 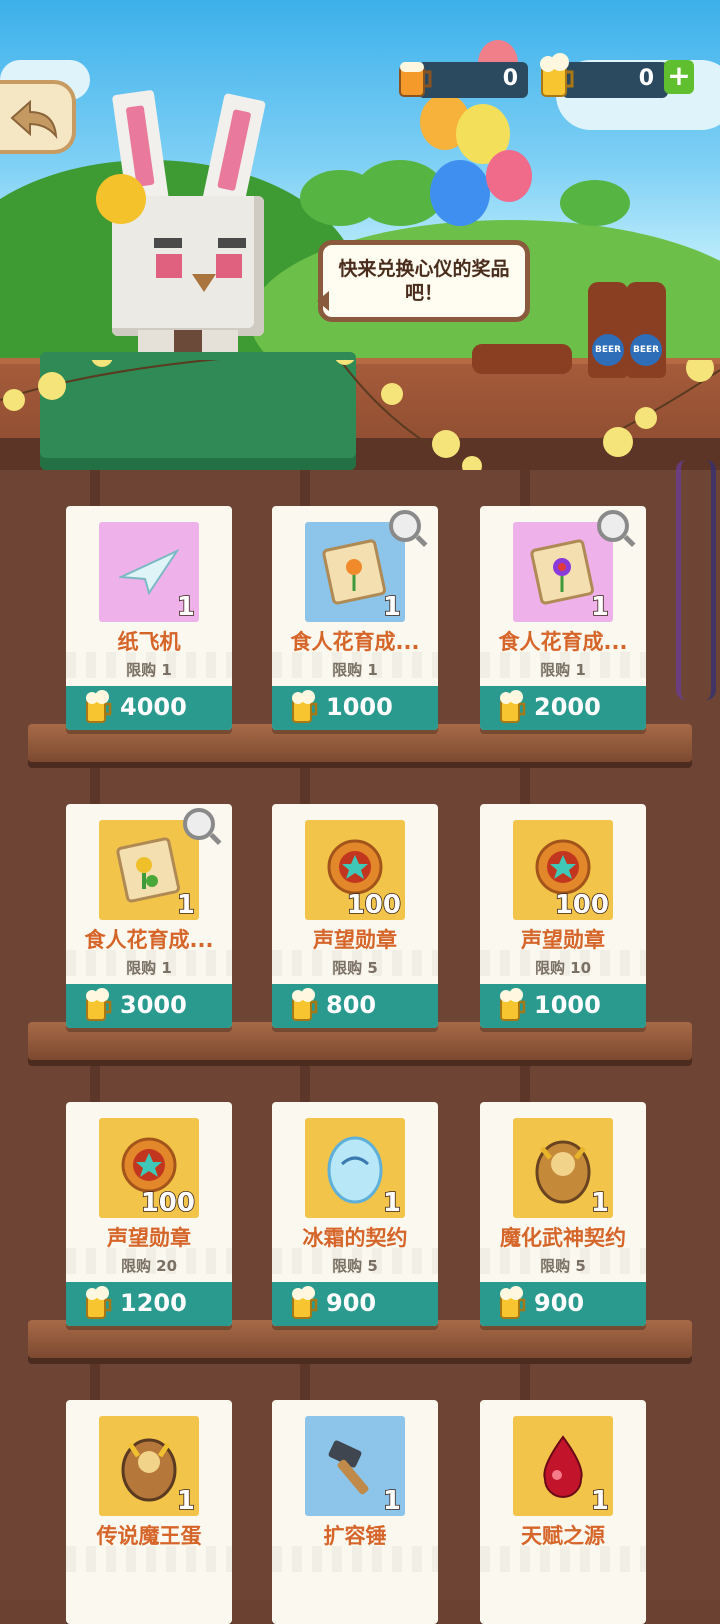 I want to click on item-name: 天赋之源, so click(x=563, y=1536).